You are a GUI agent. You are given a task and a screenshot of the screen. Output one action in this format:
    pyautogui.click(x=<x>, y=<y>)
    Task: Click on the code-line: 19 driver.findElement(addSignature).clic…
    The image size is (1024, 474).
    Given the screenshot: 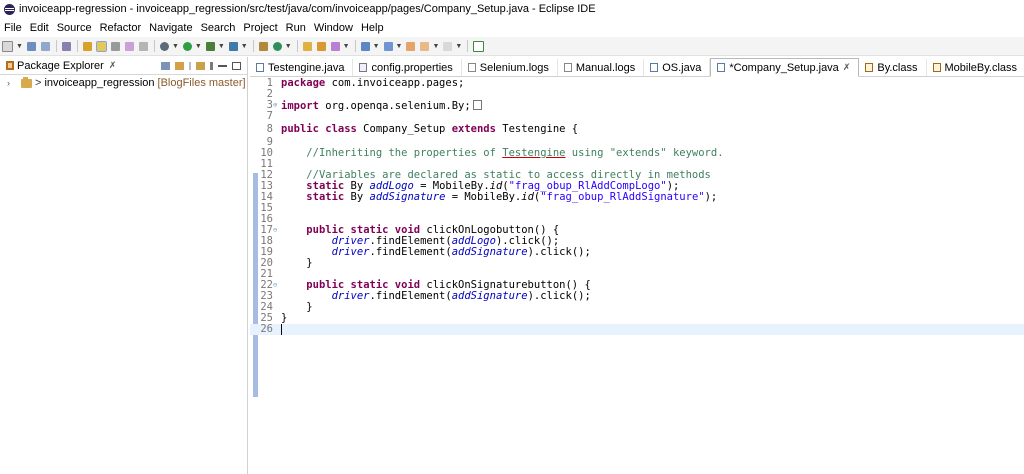 What is the action you would take?
    pyautogui.click(x=637, y=252)
    